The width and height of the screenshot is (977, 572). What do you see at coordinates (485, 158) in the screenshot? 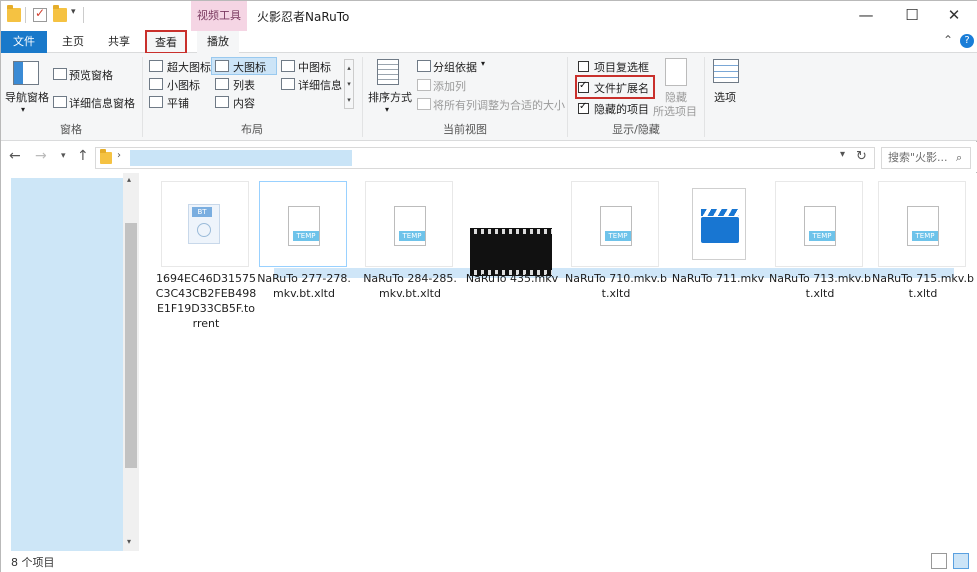
I see `address-input: › ▾ ↻` at bounding box center [485, 158].